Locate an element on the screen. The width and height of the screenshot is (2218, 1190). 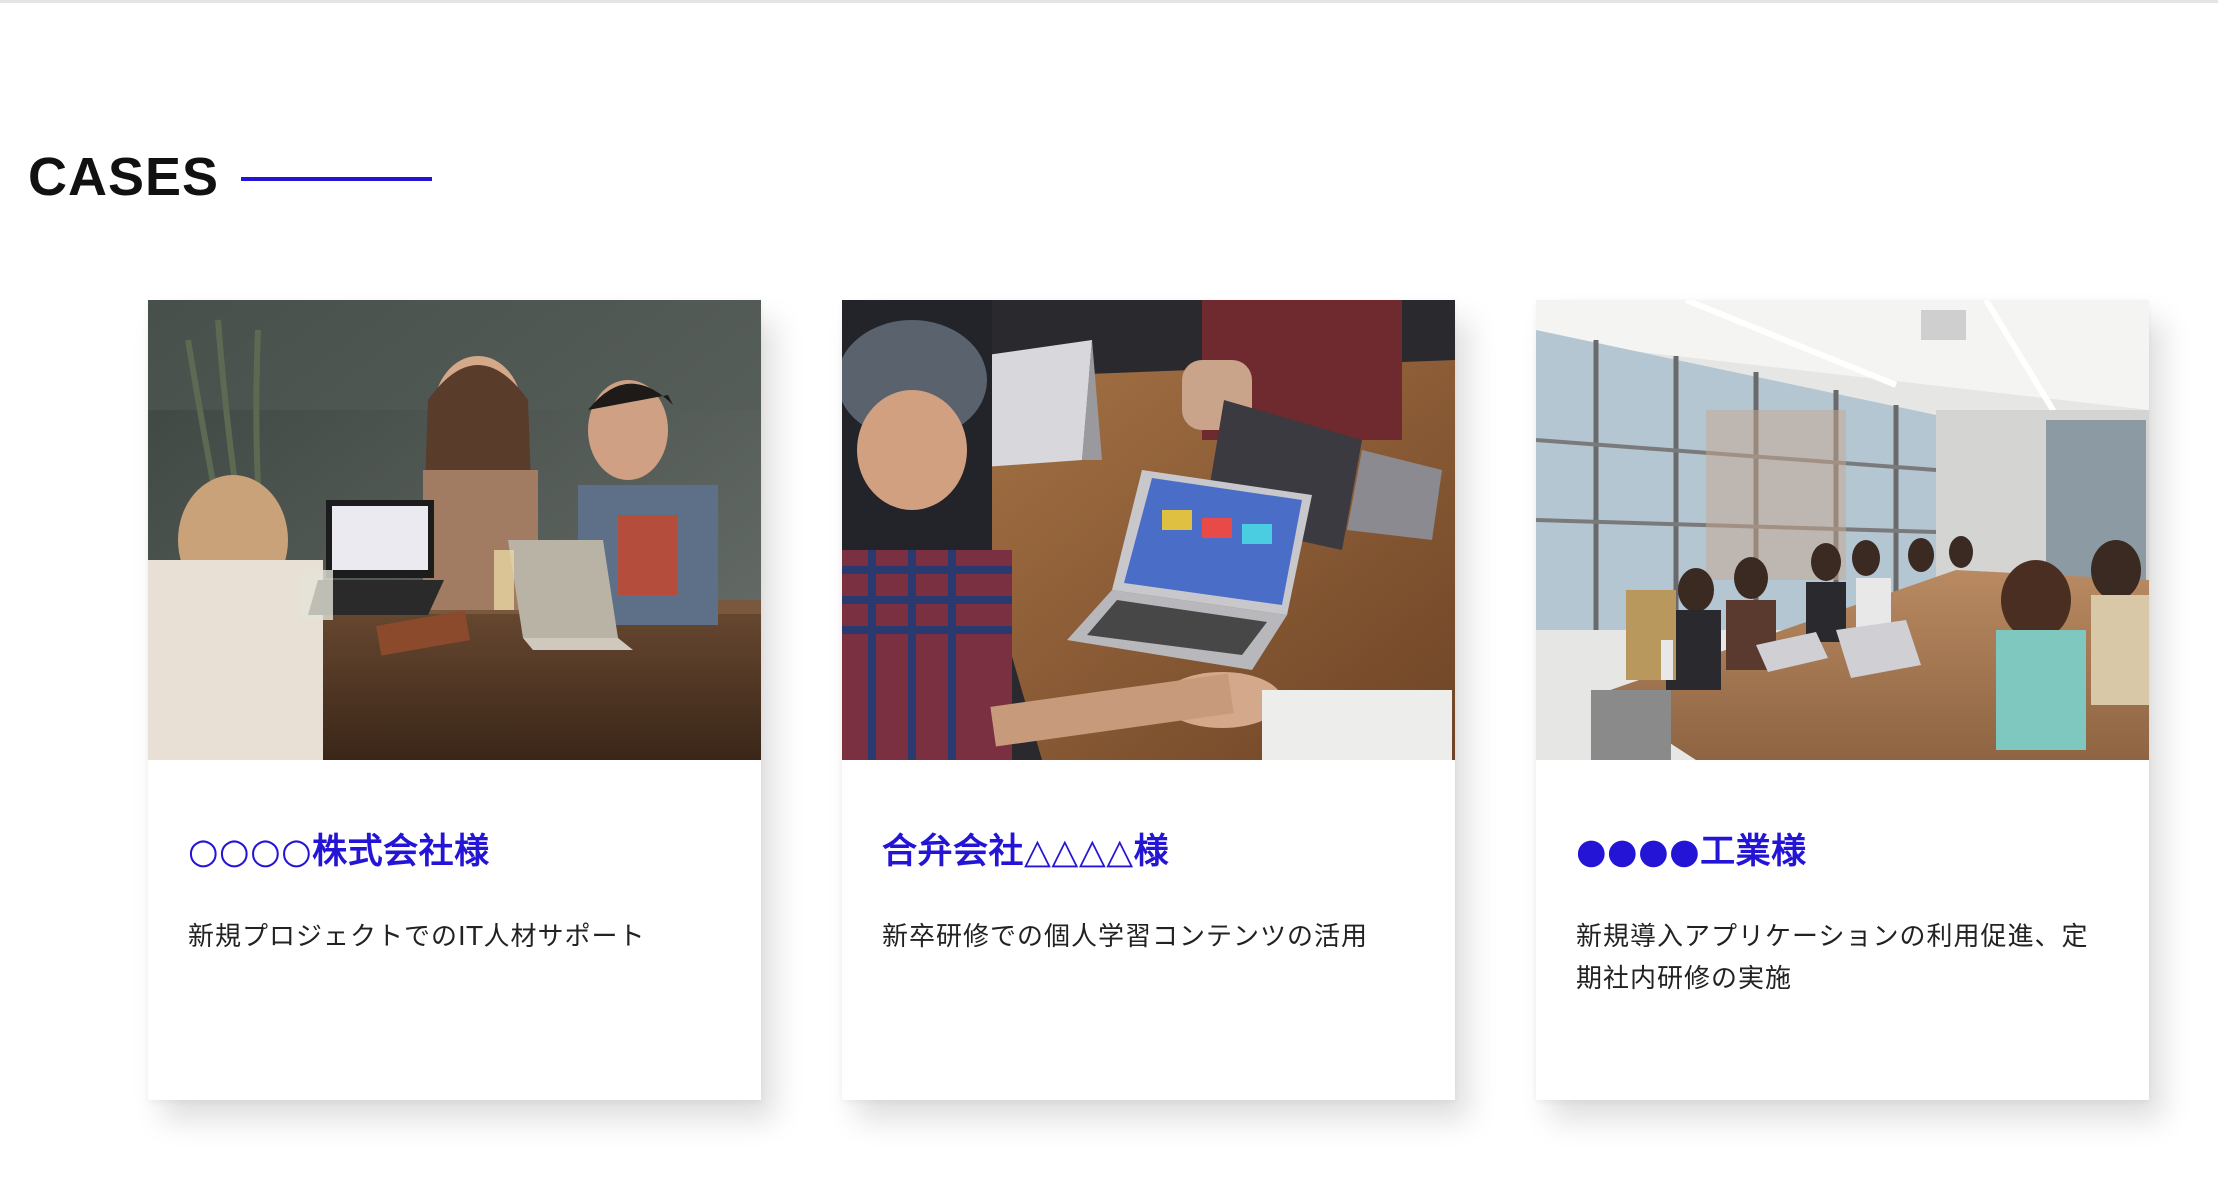
case-company-name: 合弁会社△△△△様 is located at coordinates (1026, 852).